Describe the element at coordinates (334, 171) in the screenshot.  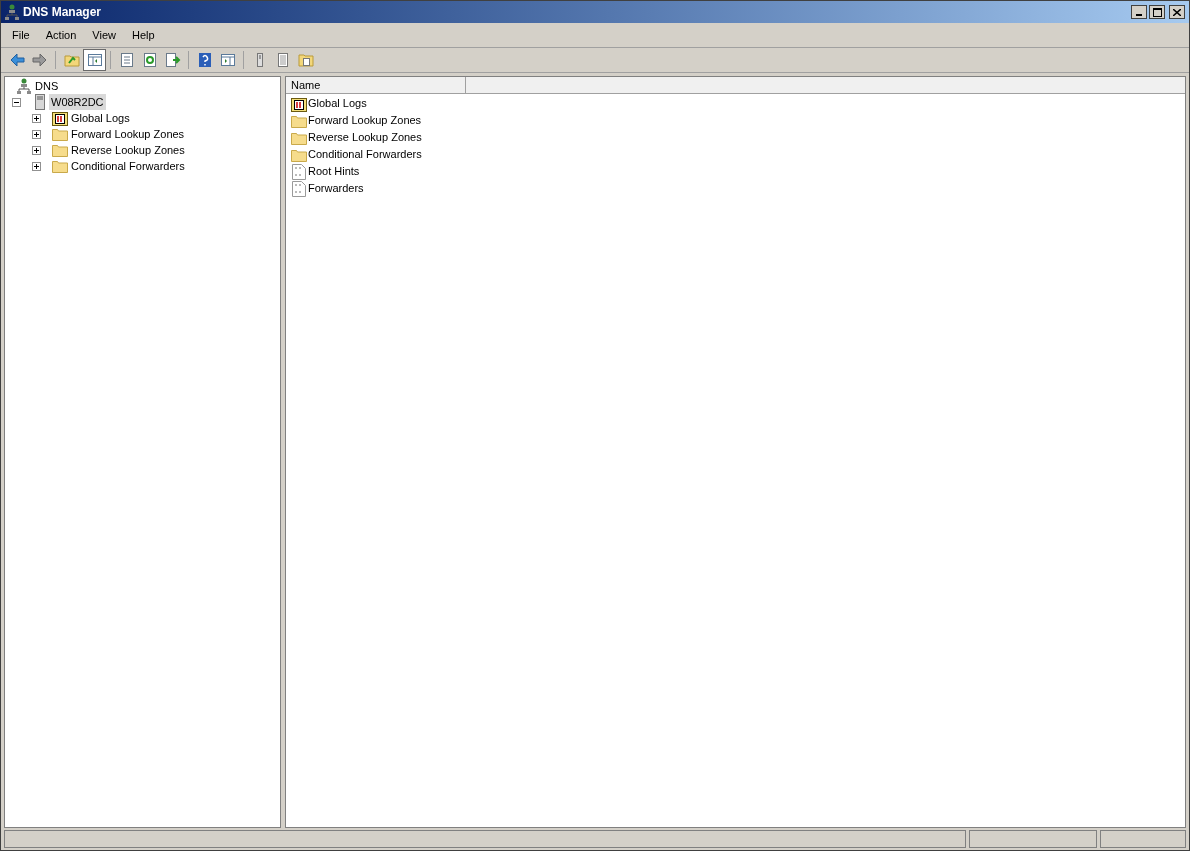
I see `list-item: Root Hints` at that location.